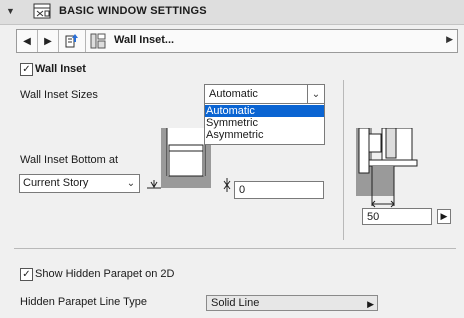 The height and width of the screenshot is (318, 464). Describe the element at coordinates (233, 94) in the screenshot. I see `wall-inset-sizes-value: Automatic` at that location.